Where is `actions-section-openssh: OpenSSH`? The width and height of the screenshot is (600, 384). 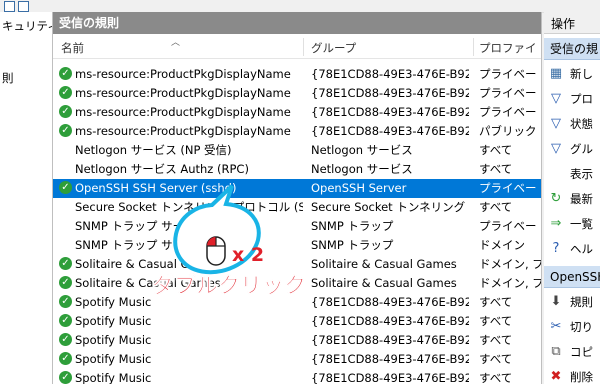 actions-section-openssh: OpenSSH is located at coordinates (572, 277).